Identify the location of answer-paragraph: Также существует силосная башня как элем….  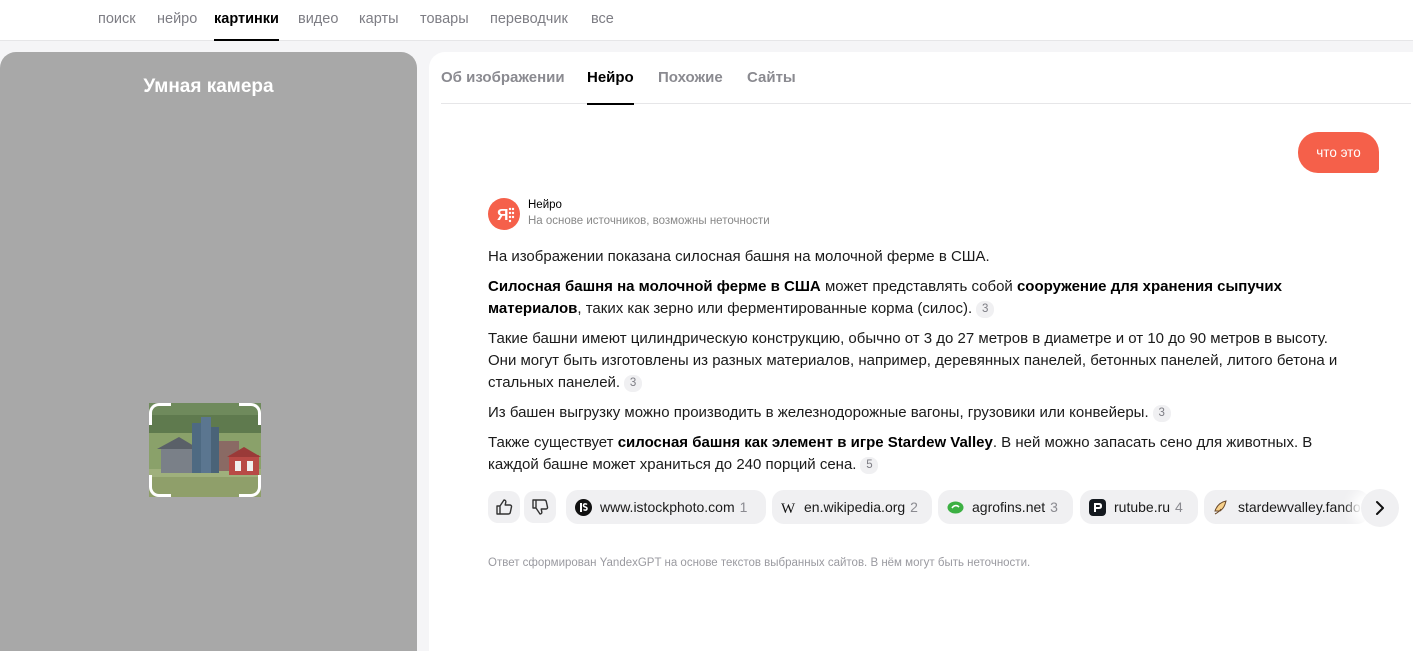
(918, 454).